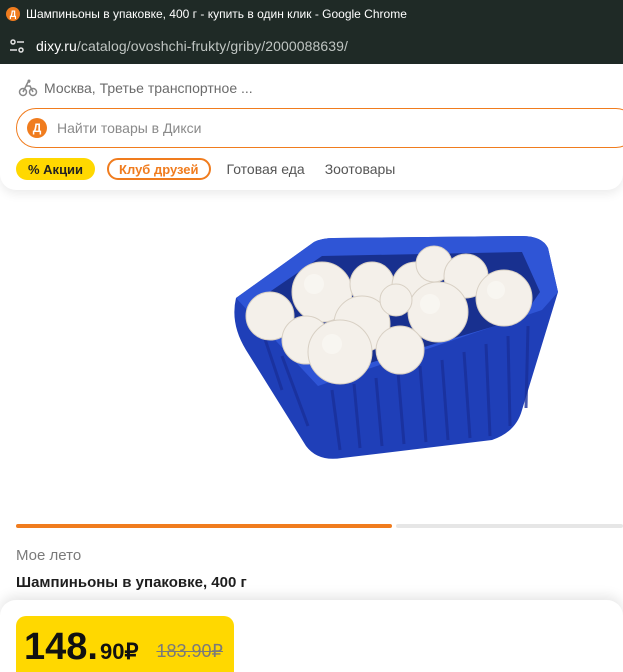 This screenshot has width=623, height=672. I want to click on friends-club-chip: Клуб друзей, so click(159, 169).